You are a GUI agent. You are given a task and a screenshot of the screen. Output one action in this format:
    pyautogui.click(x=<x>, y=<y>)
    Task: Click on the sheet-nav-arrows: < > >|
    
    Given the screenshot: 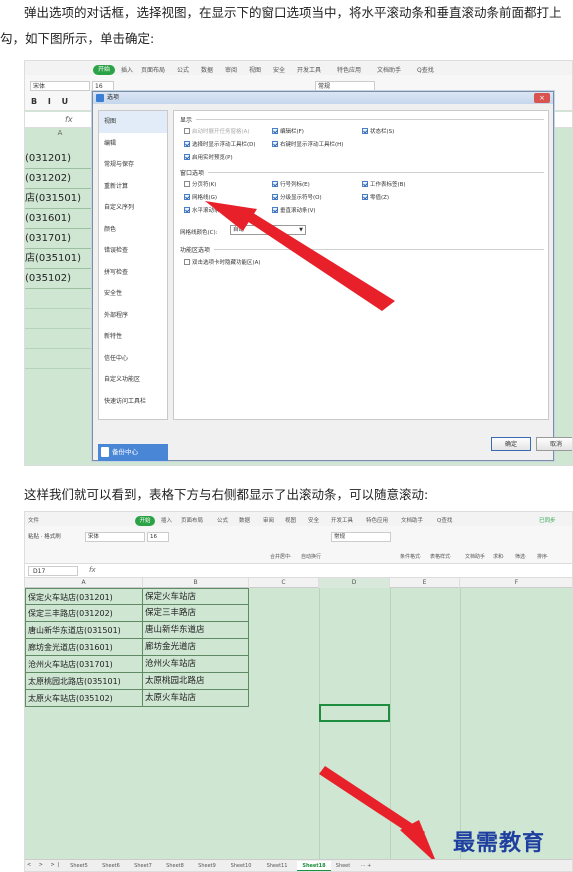 What is the action you would take?
    pyautogui.click(x=44, y=865)
    